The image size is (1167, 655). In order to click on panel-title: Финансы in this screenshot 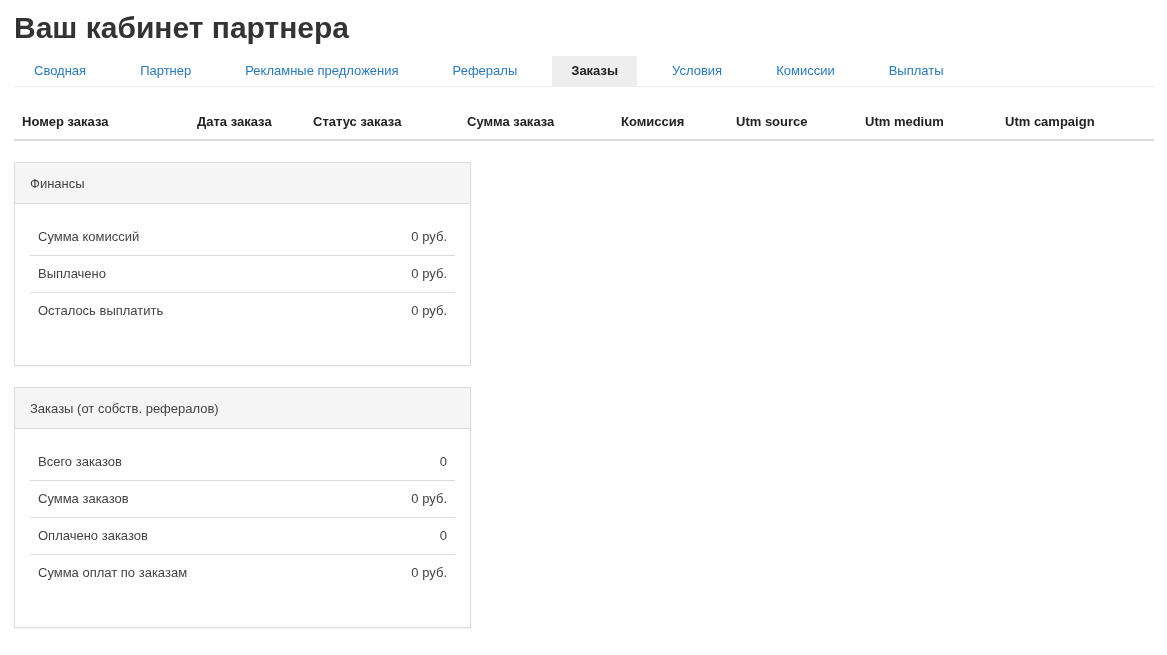, I will do `click(57, 183)`.